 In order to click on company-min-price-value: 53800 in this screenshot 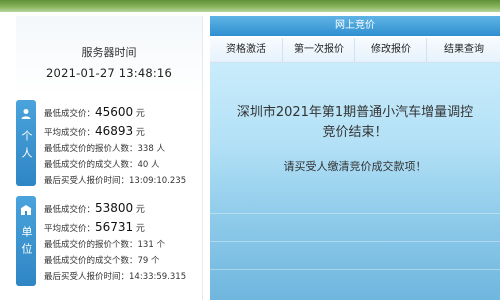, I will do `click(114, 208)`.